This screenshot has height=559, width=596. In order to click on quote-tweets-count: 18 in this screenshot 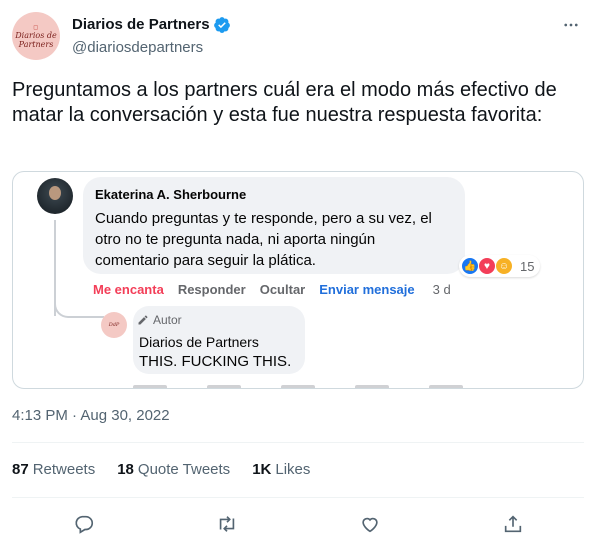, I will do `click(125, 469)`.